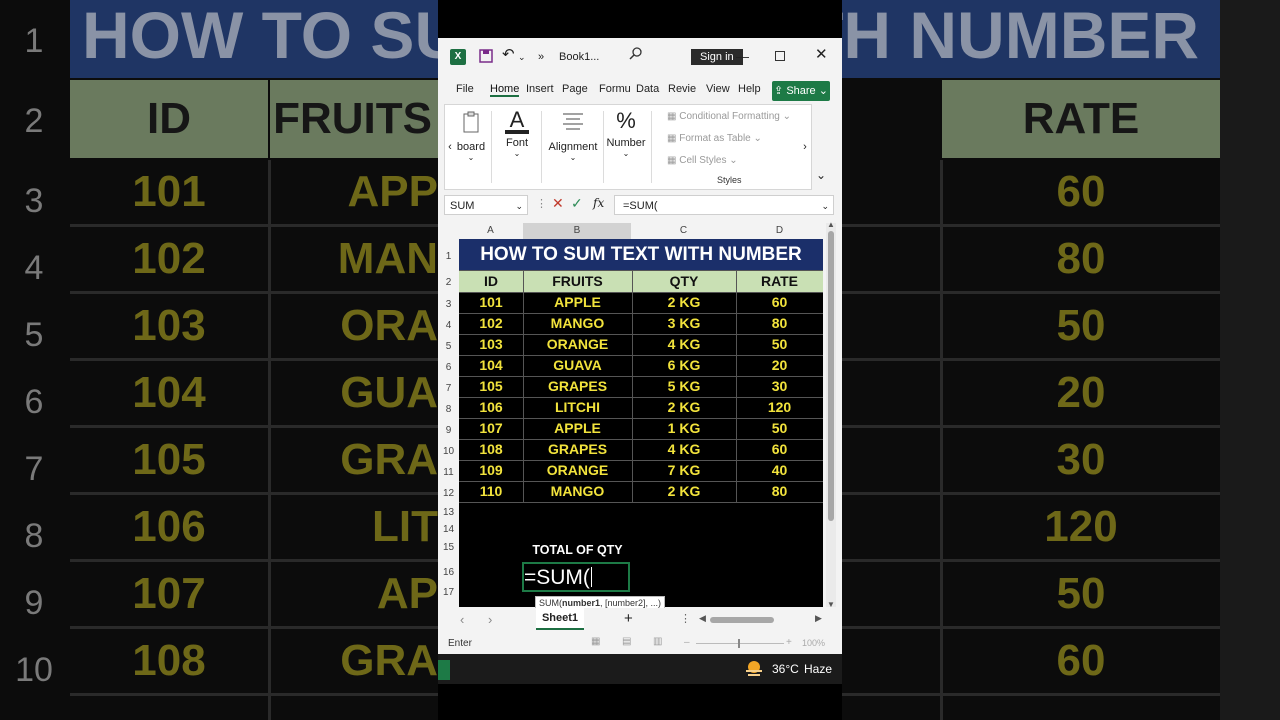 The height and width of the screenshot is (720, 1280). What do you see at coordinates (626, 641) in the screenshot?
I see `page-layout-view-icon: ▤` at bounding box center [626, 641].